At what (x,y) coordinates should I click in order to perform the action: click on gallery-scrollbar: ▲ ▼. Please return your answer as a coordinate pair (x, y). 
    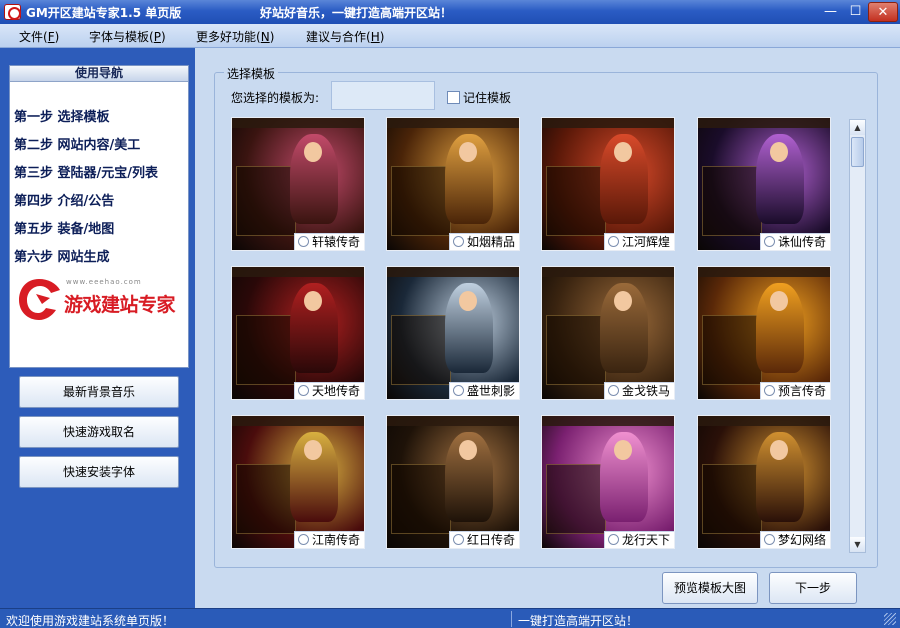
    Looking at the image, I should click on (857, 336).